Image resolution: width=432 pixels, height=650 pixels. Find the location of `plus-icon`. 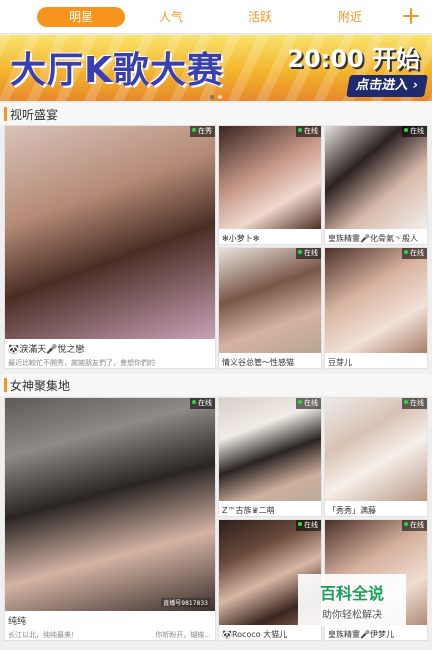

plus-icon is located at coordinates (411, 16).